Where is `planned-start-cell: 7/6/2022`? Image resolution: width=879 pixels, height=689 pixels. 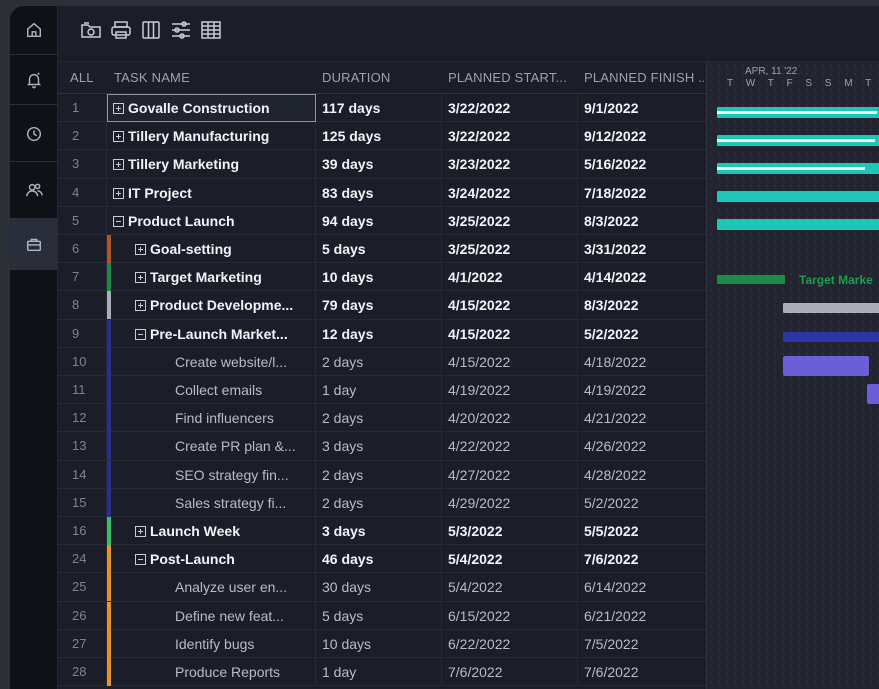
planned-start-cell: 7/6/2022 is located at coordinates (510, 672).